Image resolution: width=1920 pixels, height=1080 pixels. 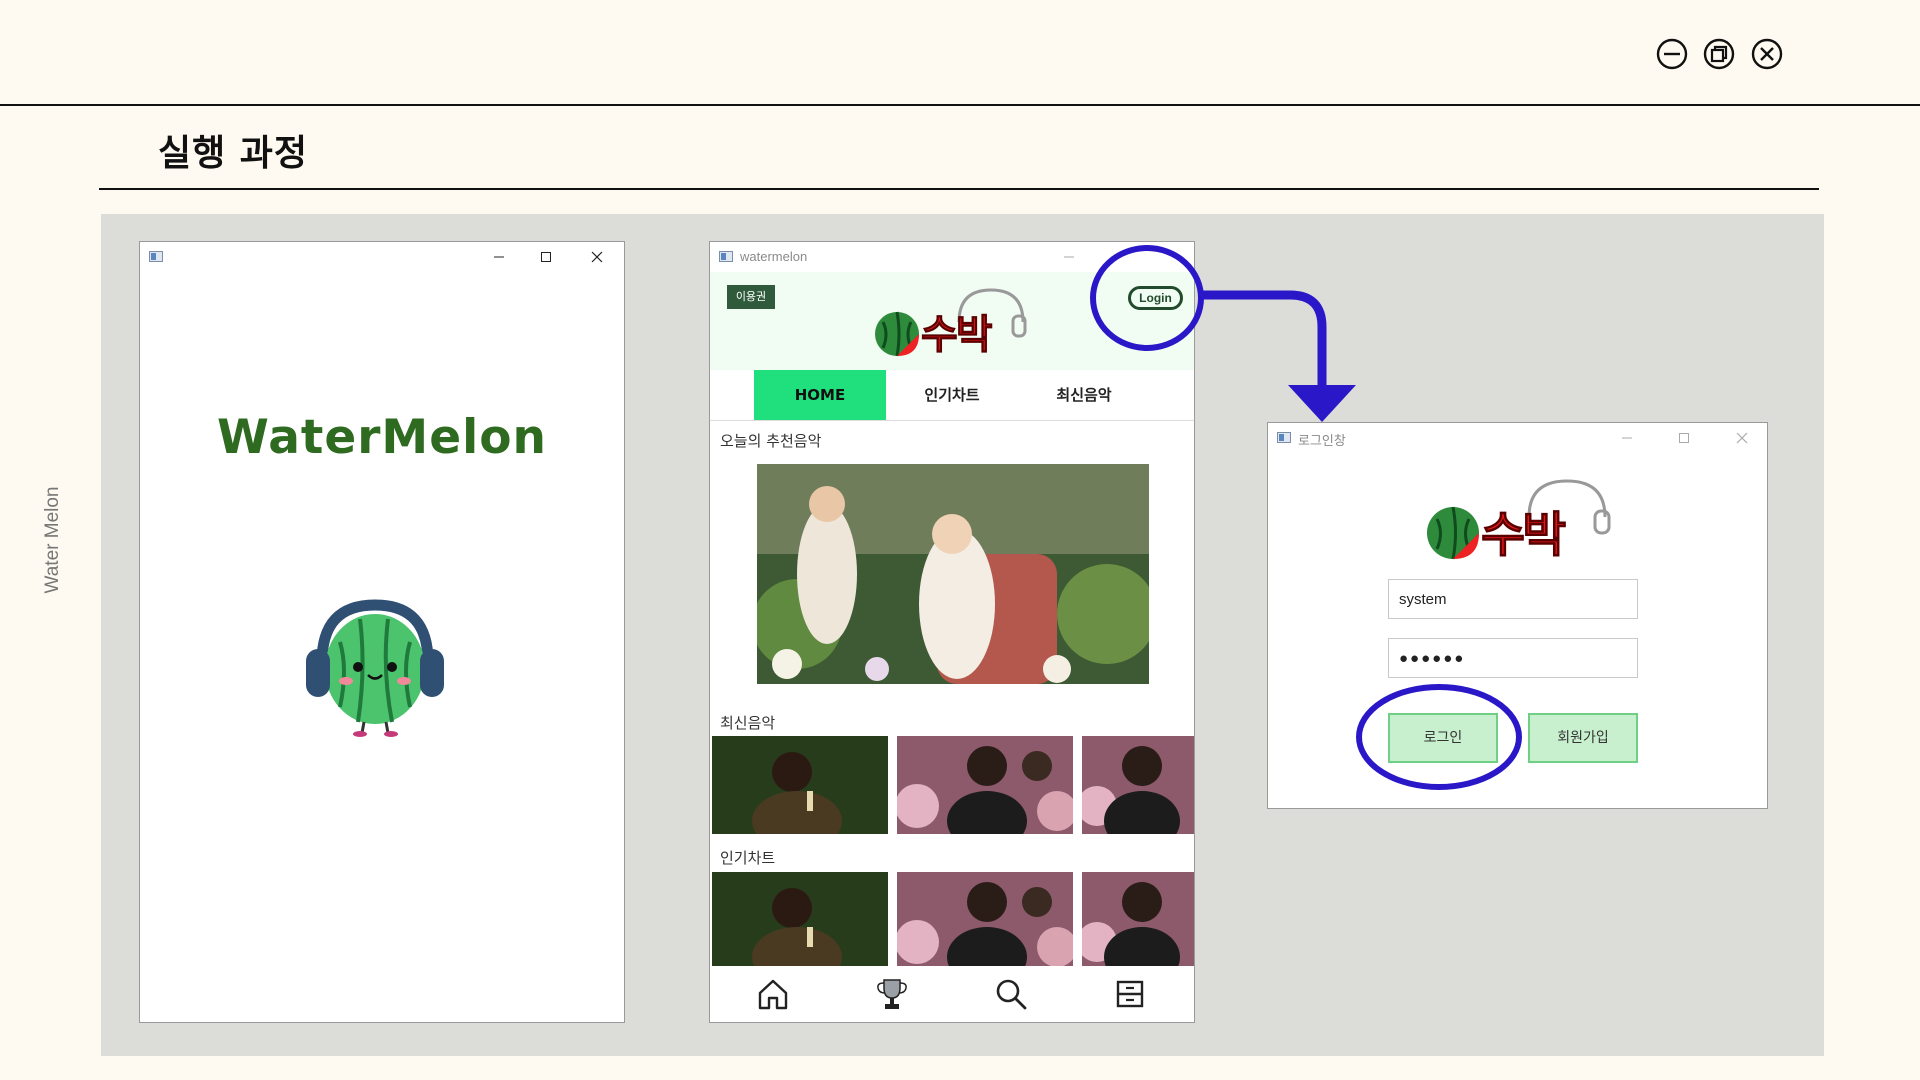 What do you see at coordinates (1306, 517) in the screenshot?
I see `annotation-overlay` at bounding box center [1306, 517].